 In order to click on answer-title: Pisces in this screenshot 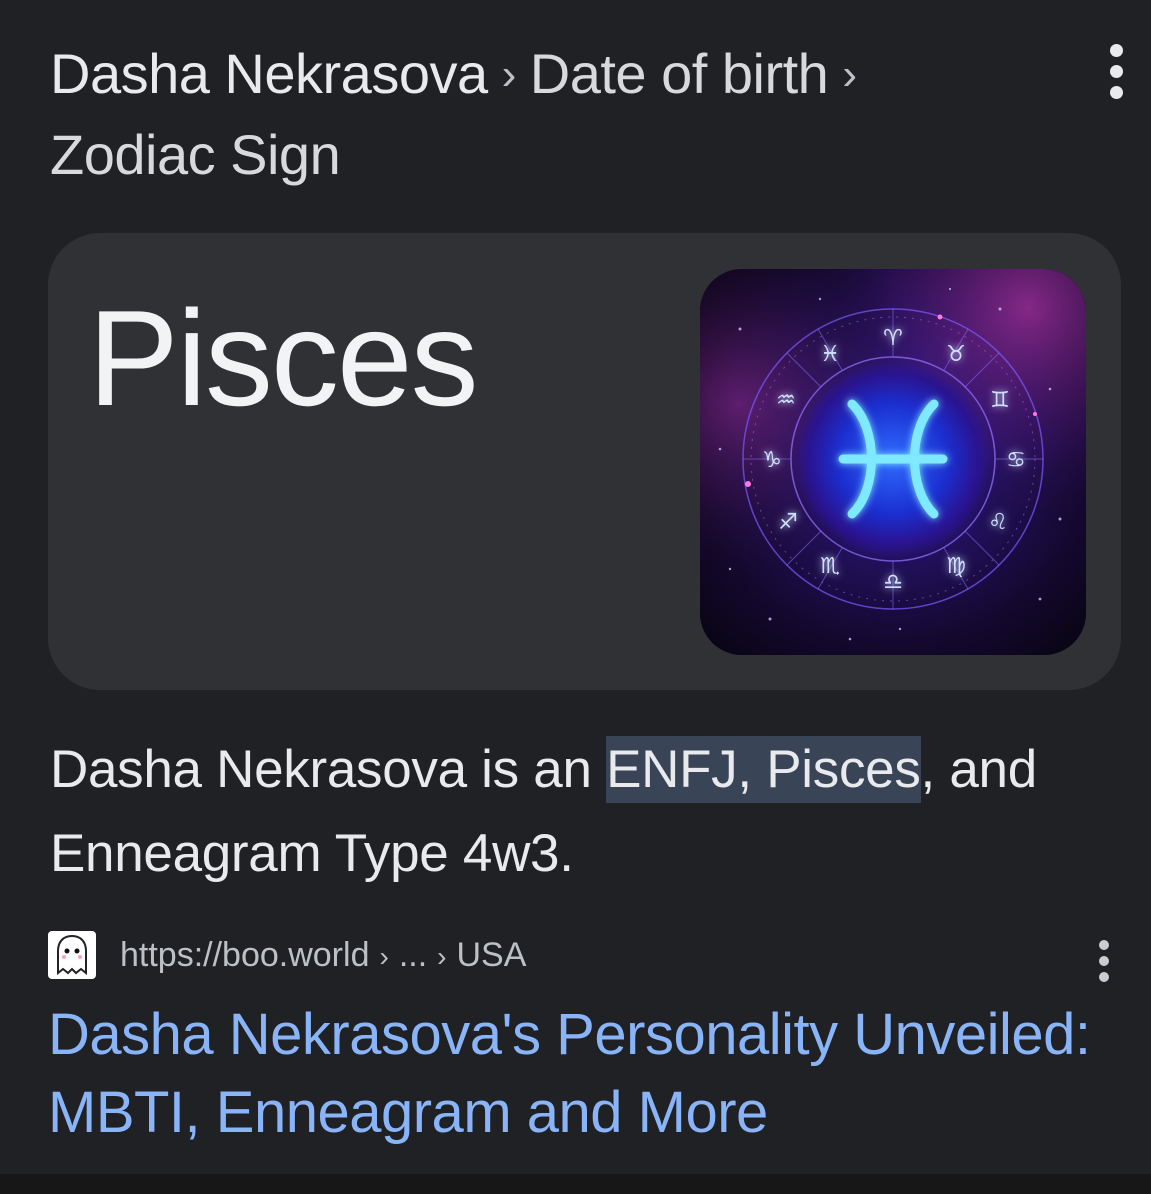, I will do `click(283, 358)`.